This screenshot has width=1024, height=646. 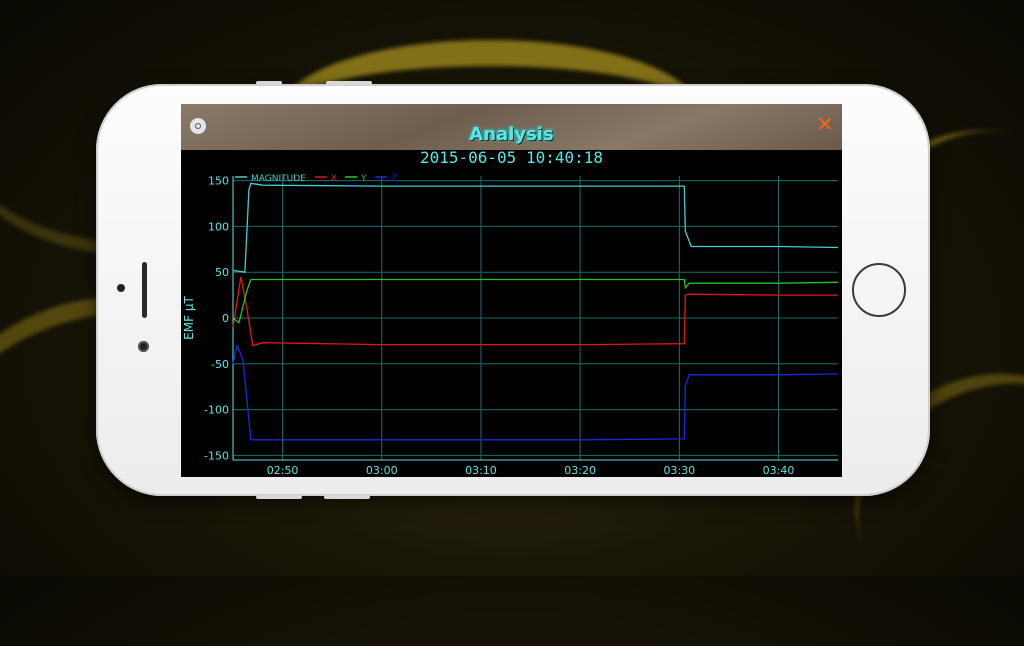 I want to click on chart-legend: MAGNITUDE X Y Z, so click(x=316, y=179).